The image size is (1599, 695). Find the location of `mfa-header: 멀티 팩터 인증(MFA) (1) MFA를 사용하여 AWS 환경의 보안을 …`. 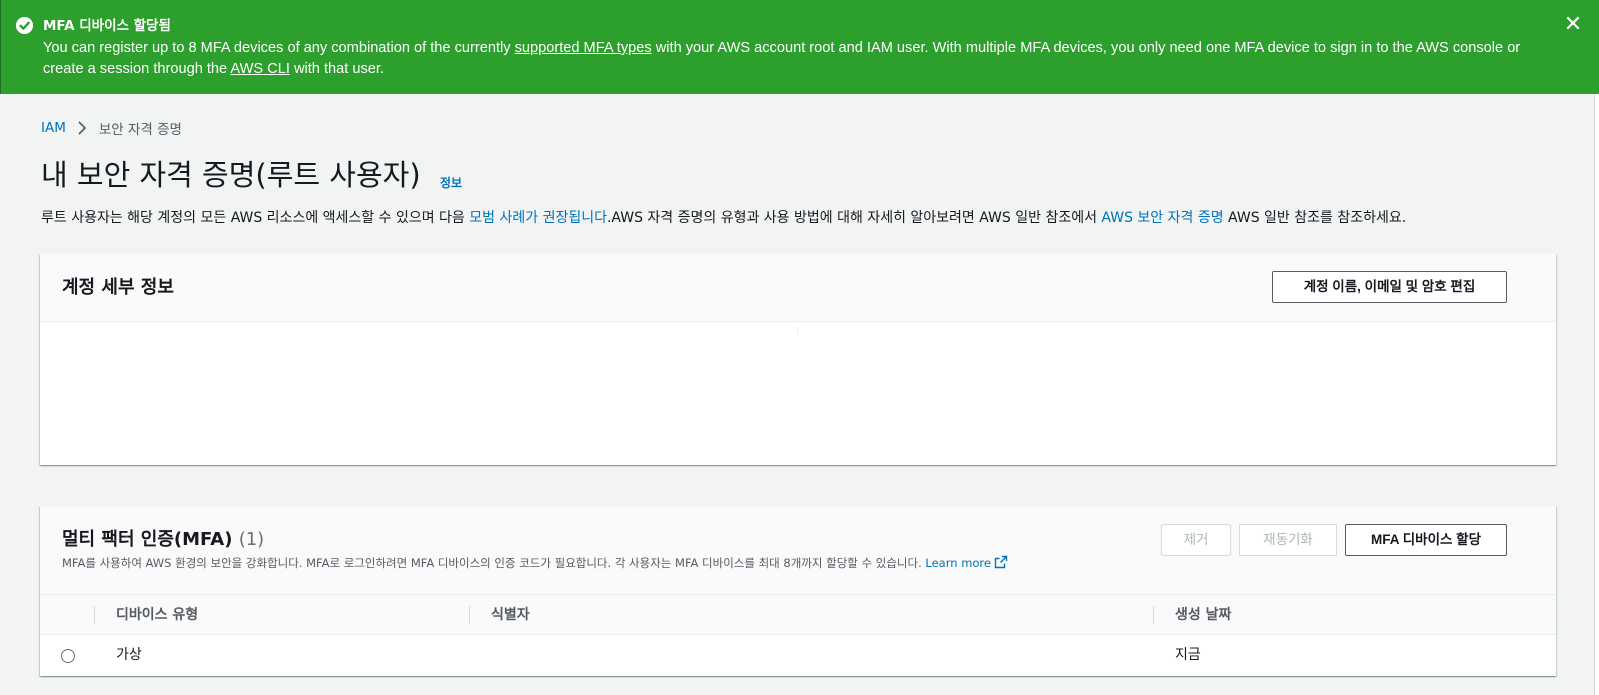

mfa-header: 멀티 팩터 인증(MFA) (1) MFA를 사용하여 AWS 환경의 보안을 … is located at coordinates (798, 550).